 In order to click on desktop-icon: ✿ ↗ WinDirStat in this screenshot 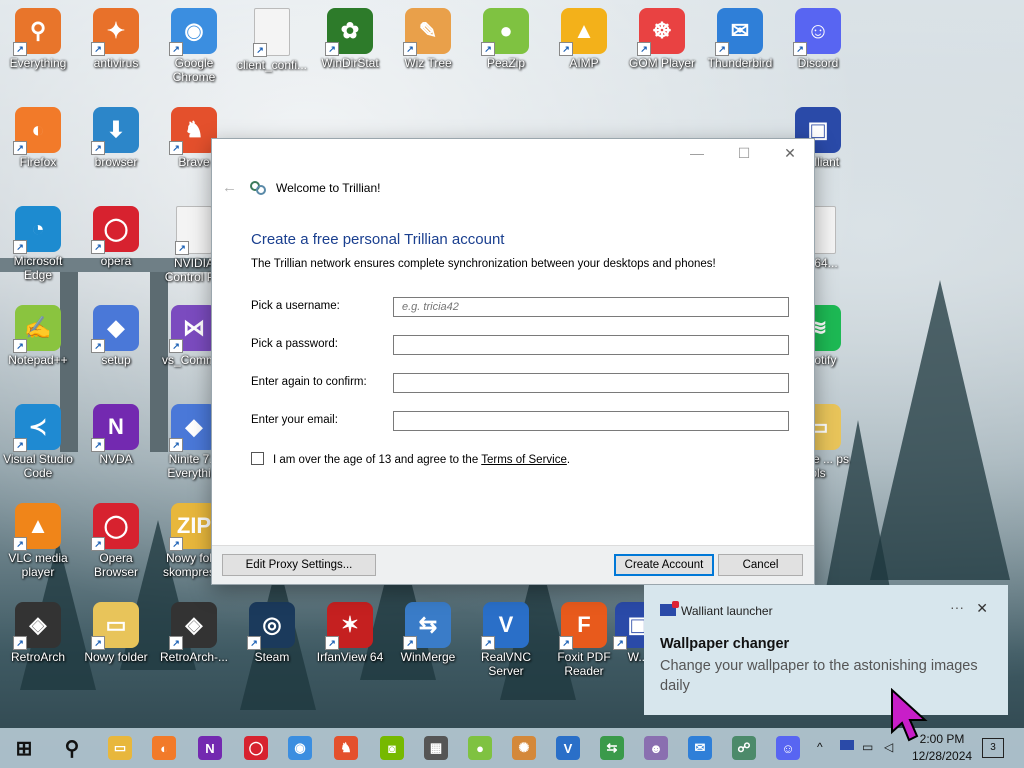, I will do `click(350, 49)`.